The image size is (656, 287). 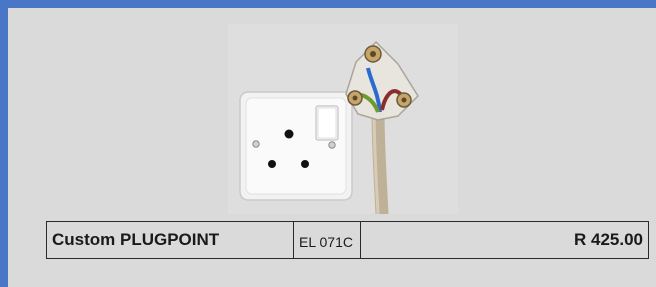 I want to click on product-row: Custom PLUGPOINT EL 071C R 425.00, so click(x=347, y=240).